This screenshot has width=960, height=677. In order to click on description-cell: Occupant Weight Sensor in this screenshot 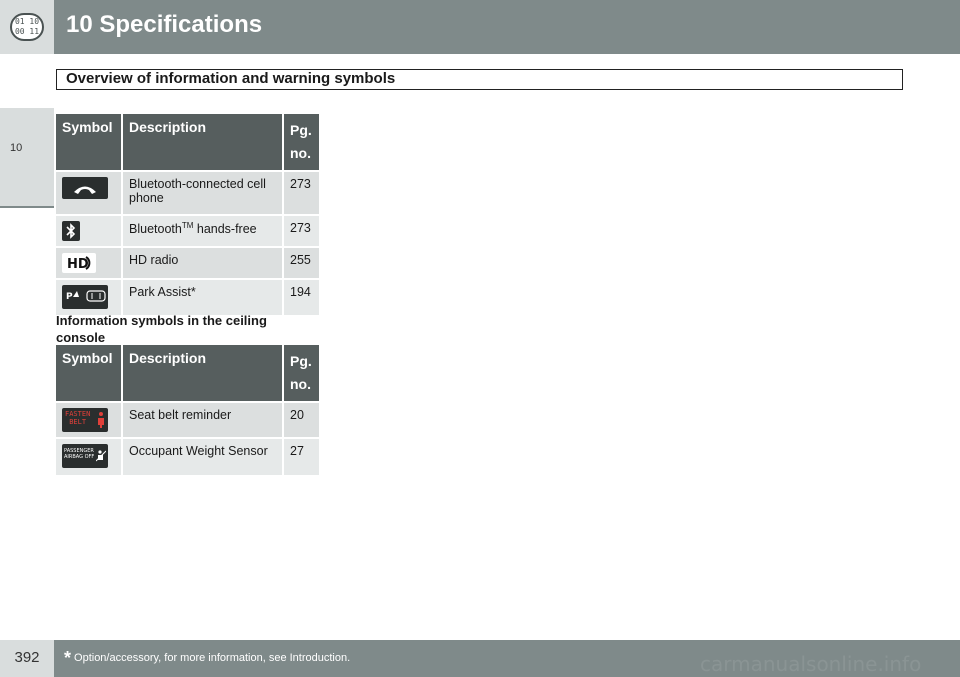, I will do `click(203, 456)`.